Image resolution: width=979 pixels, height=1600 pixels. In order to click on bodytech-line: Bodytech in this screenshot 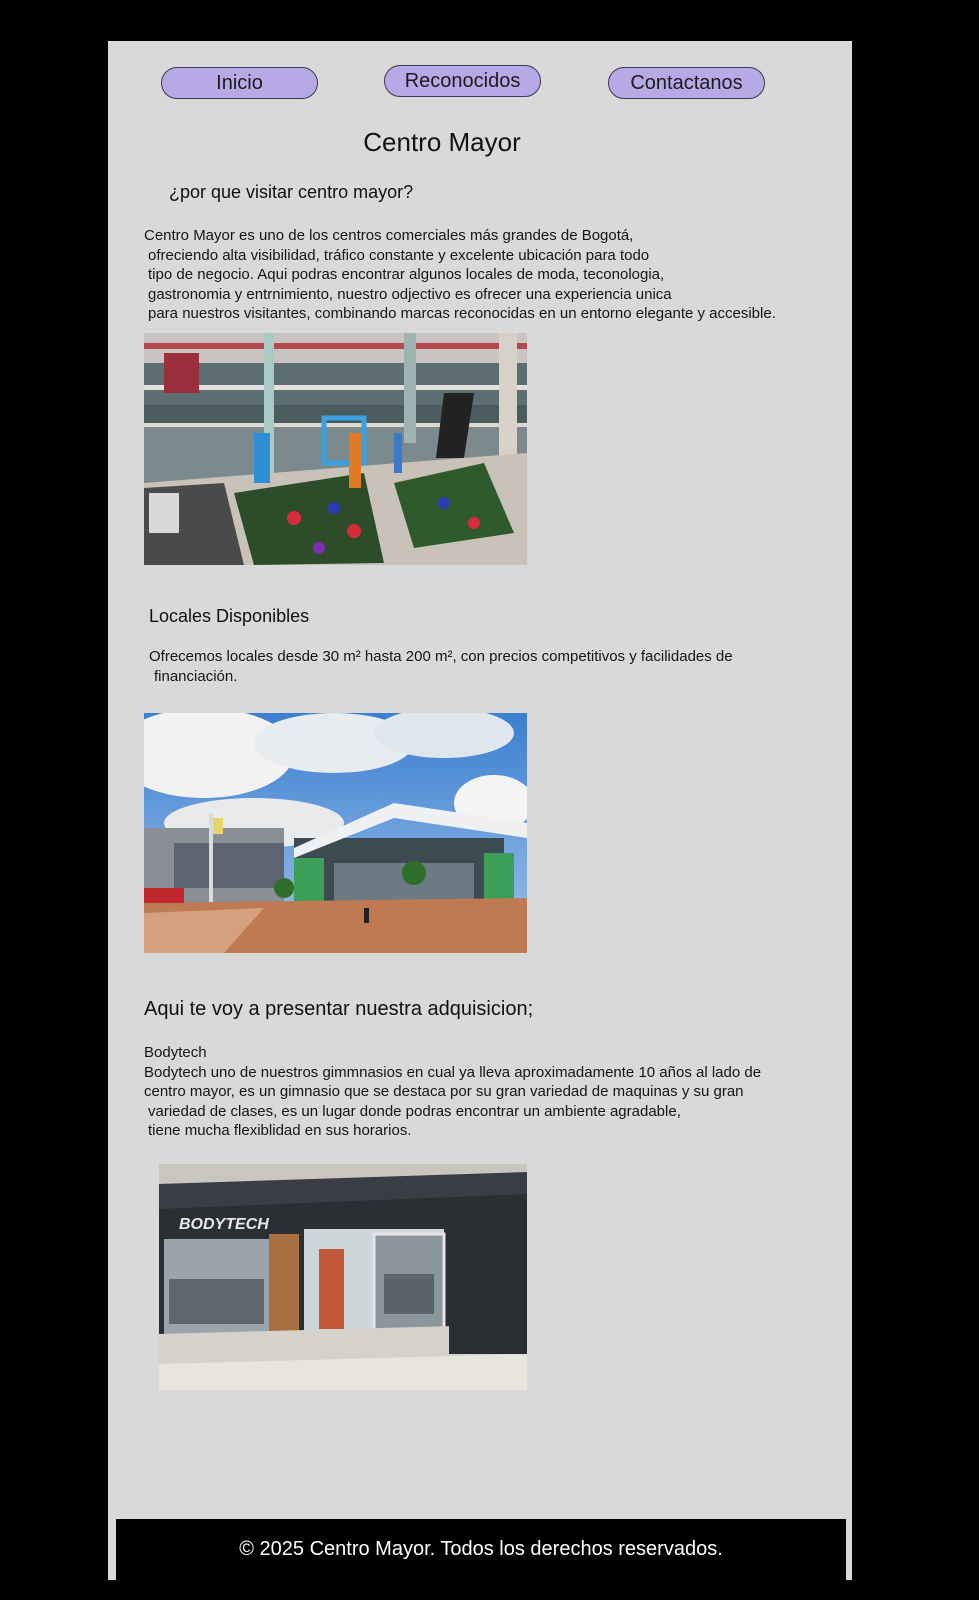, I will do `click(175, 1052)`.